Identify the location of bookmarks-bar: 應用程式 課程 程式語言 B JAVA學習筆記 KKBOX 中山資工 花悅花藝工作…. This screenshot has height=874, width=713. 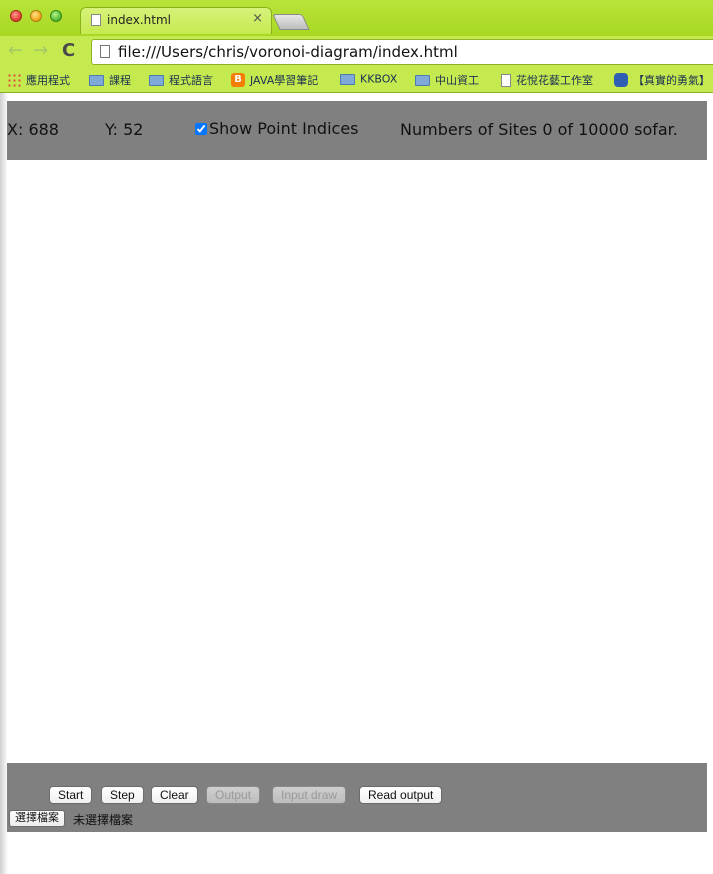
(356, 80).